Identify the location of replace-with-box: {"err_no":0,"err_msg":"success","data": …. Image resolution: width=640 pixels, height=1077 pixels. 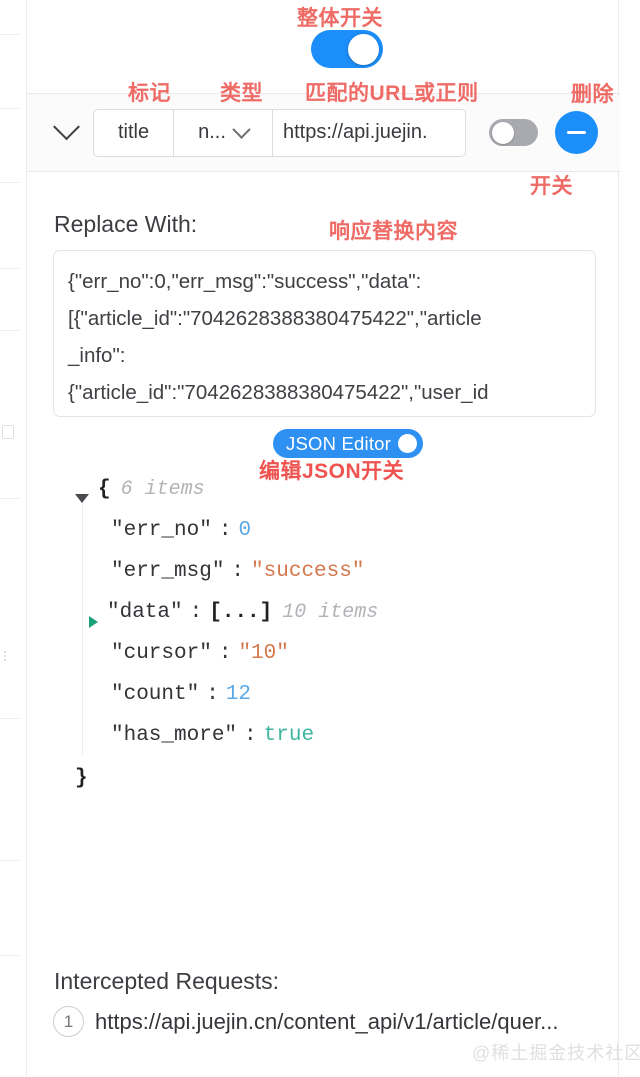
(324, 333).